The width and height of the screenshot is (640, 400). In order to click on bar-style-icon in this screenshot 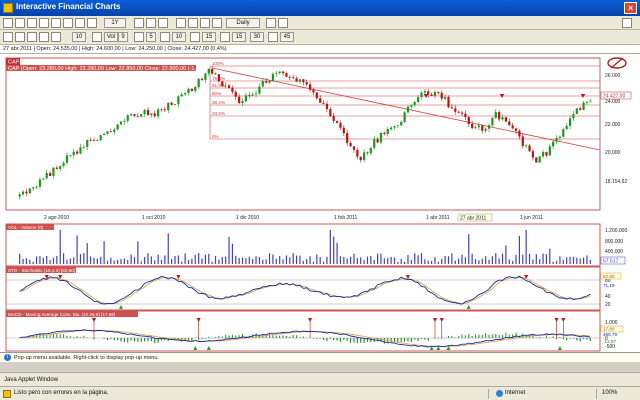, I will do `click(139, 23)`.